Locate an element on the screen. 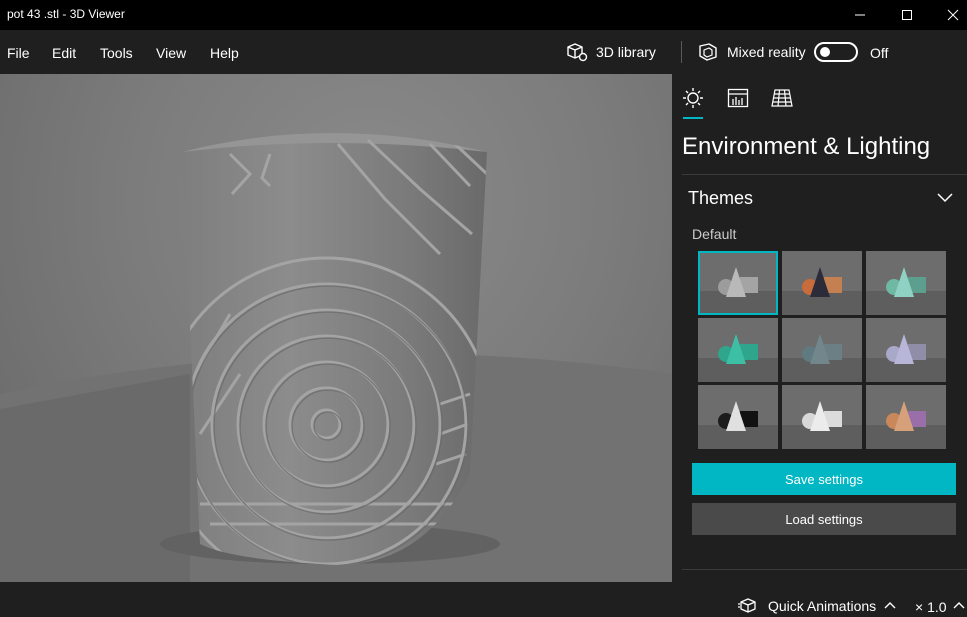 This screenshot has width=967, height=617. close-button is located at coordinates (948, 15).